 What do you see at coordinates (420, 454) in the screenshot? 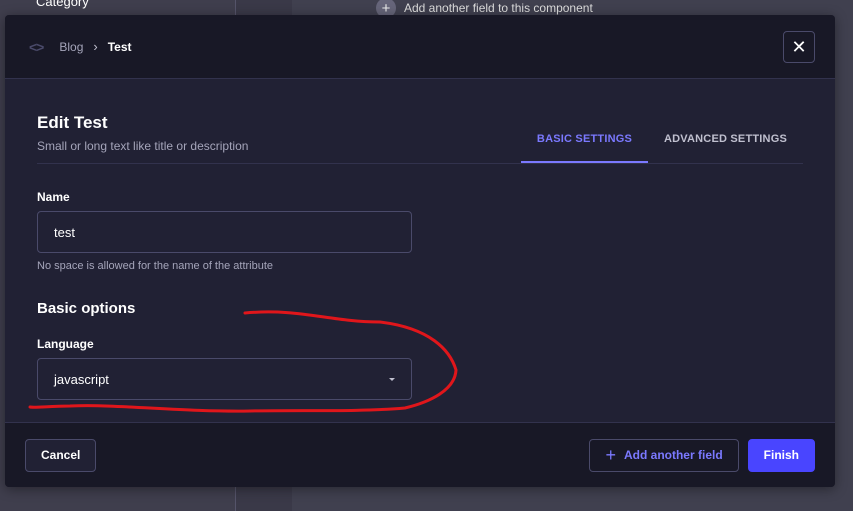
I see `modal-footer: Cancel + Add another field Finish` at bounding box center [420, 454].